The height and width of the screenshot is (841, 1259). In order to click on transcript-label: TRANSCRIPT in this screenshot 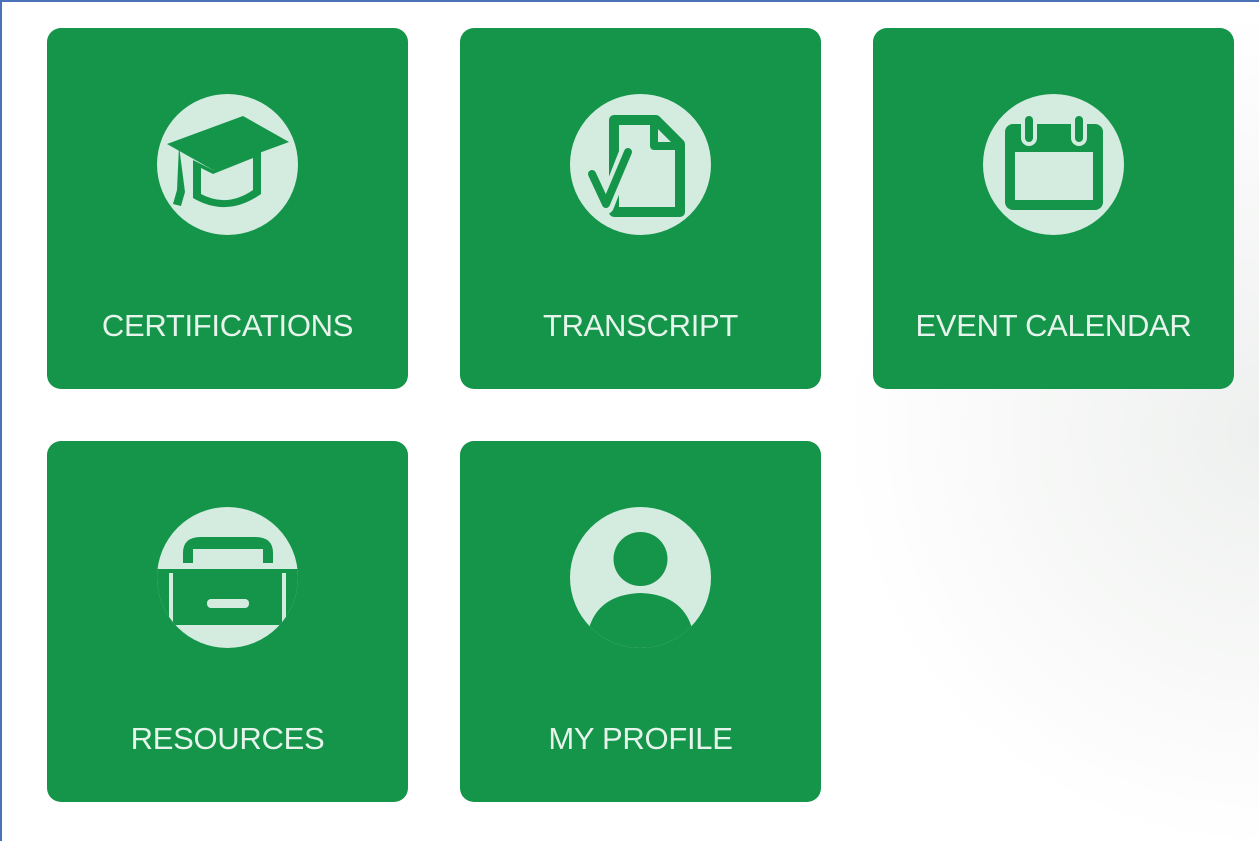, I will do `click(640, 325)`.